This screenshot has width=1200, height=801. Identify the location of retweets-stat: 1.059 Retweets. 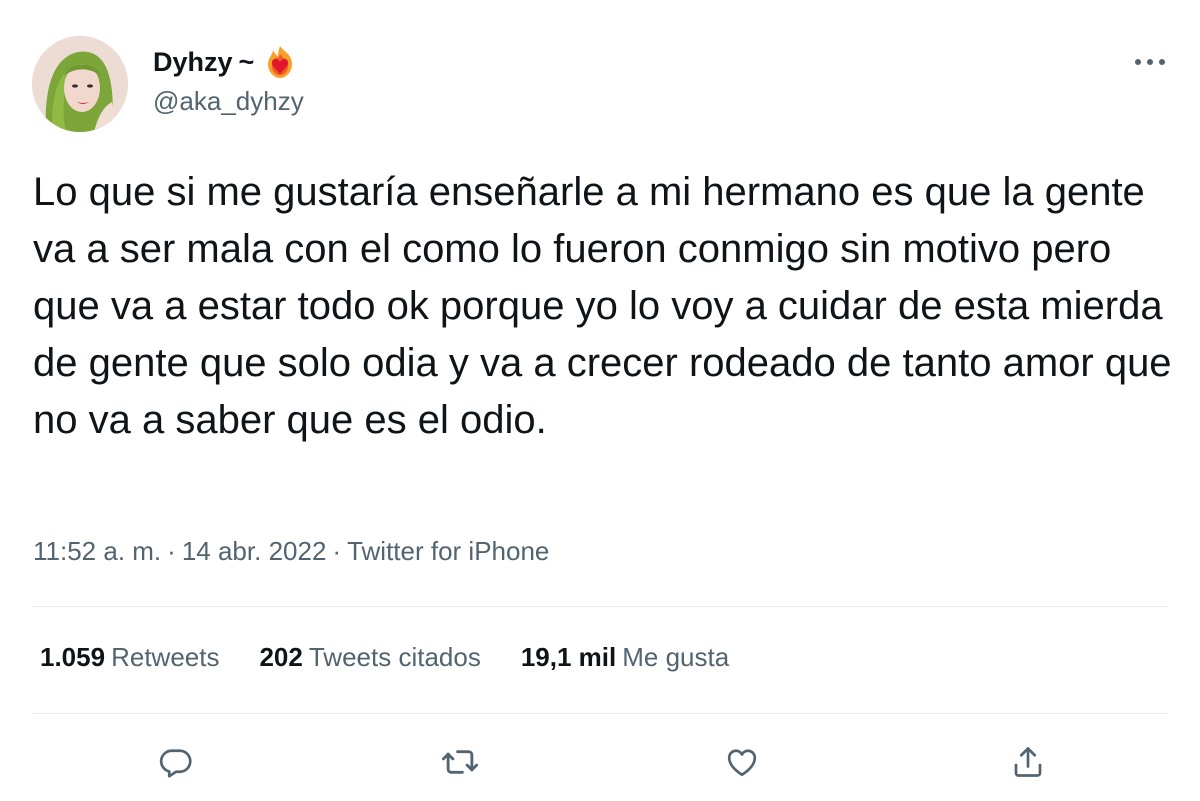
(129, 657).